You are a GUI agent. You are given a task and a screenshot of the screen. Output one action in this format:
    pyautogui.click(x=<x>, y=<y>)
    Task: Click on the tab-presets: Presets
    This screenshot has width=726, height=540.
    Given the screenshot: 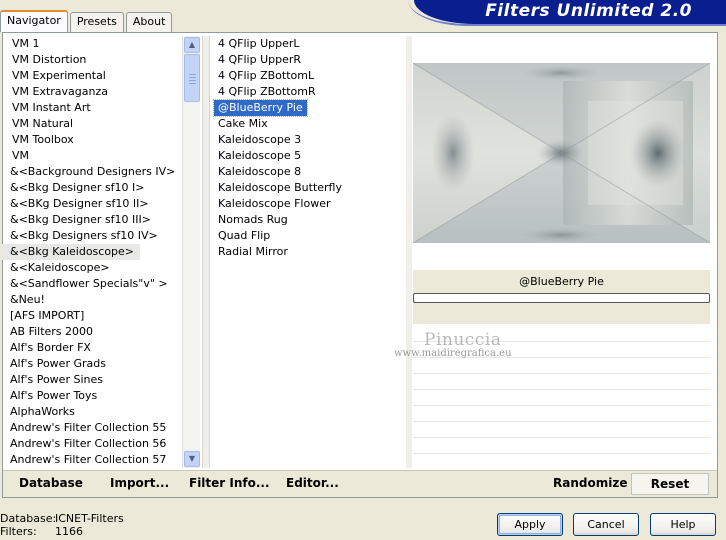 What is the action you would take?
    pyautogui.click(x=96, y=22)
    